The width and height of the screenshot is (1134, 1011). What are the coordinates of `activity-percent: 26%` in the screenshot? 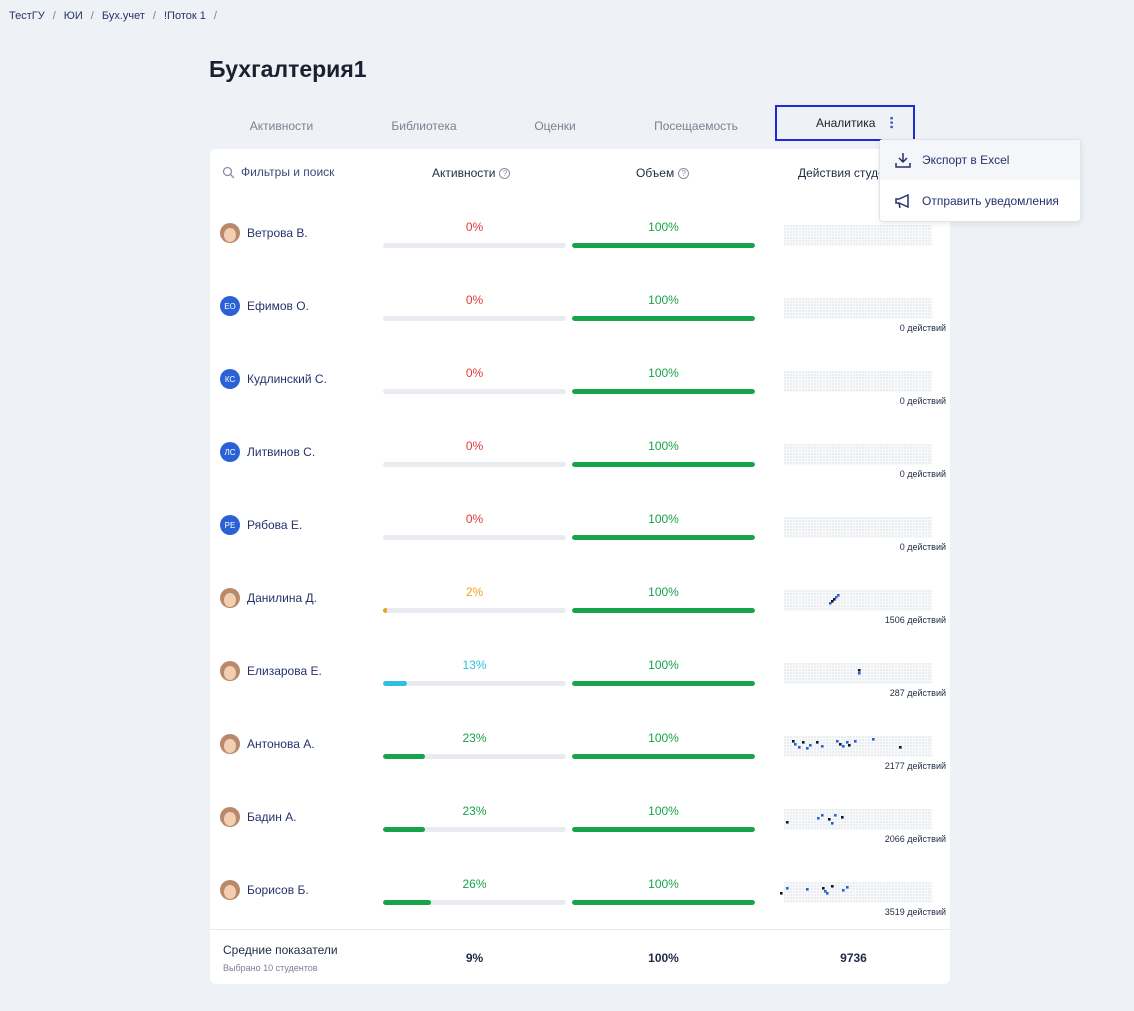 It's located at (474, 884).